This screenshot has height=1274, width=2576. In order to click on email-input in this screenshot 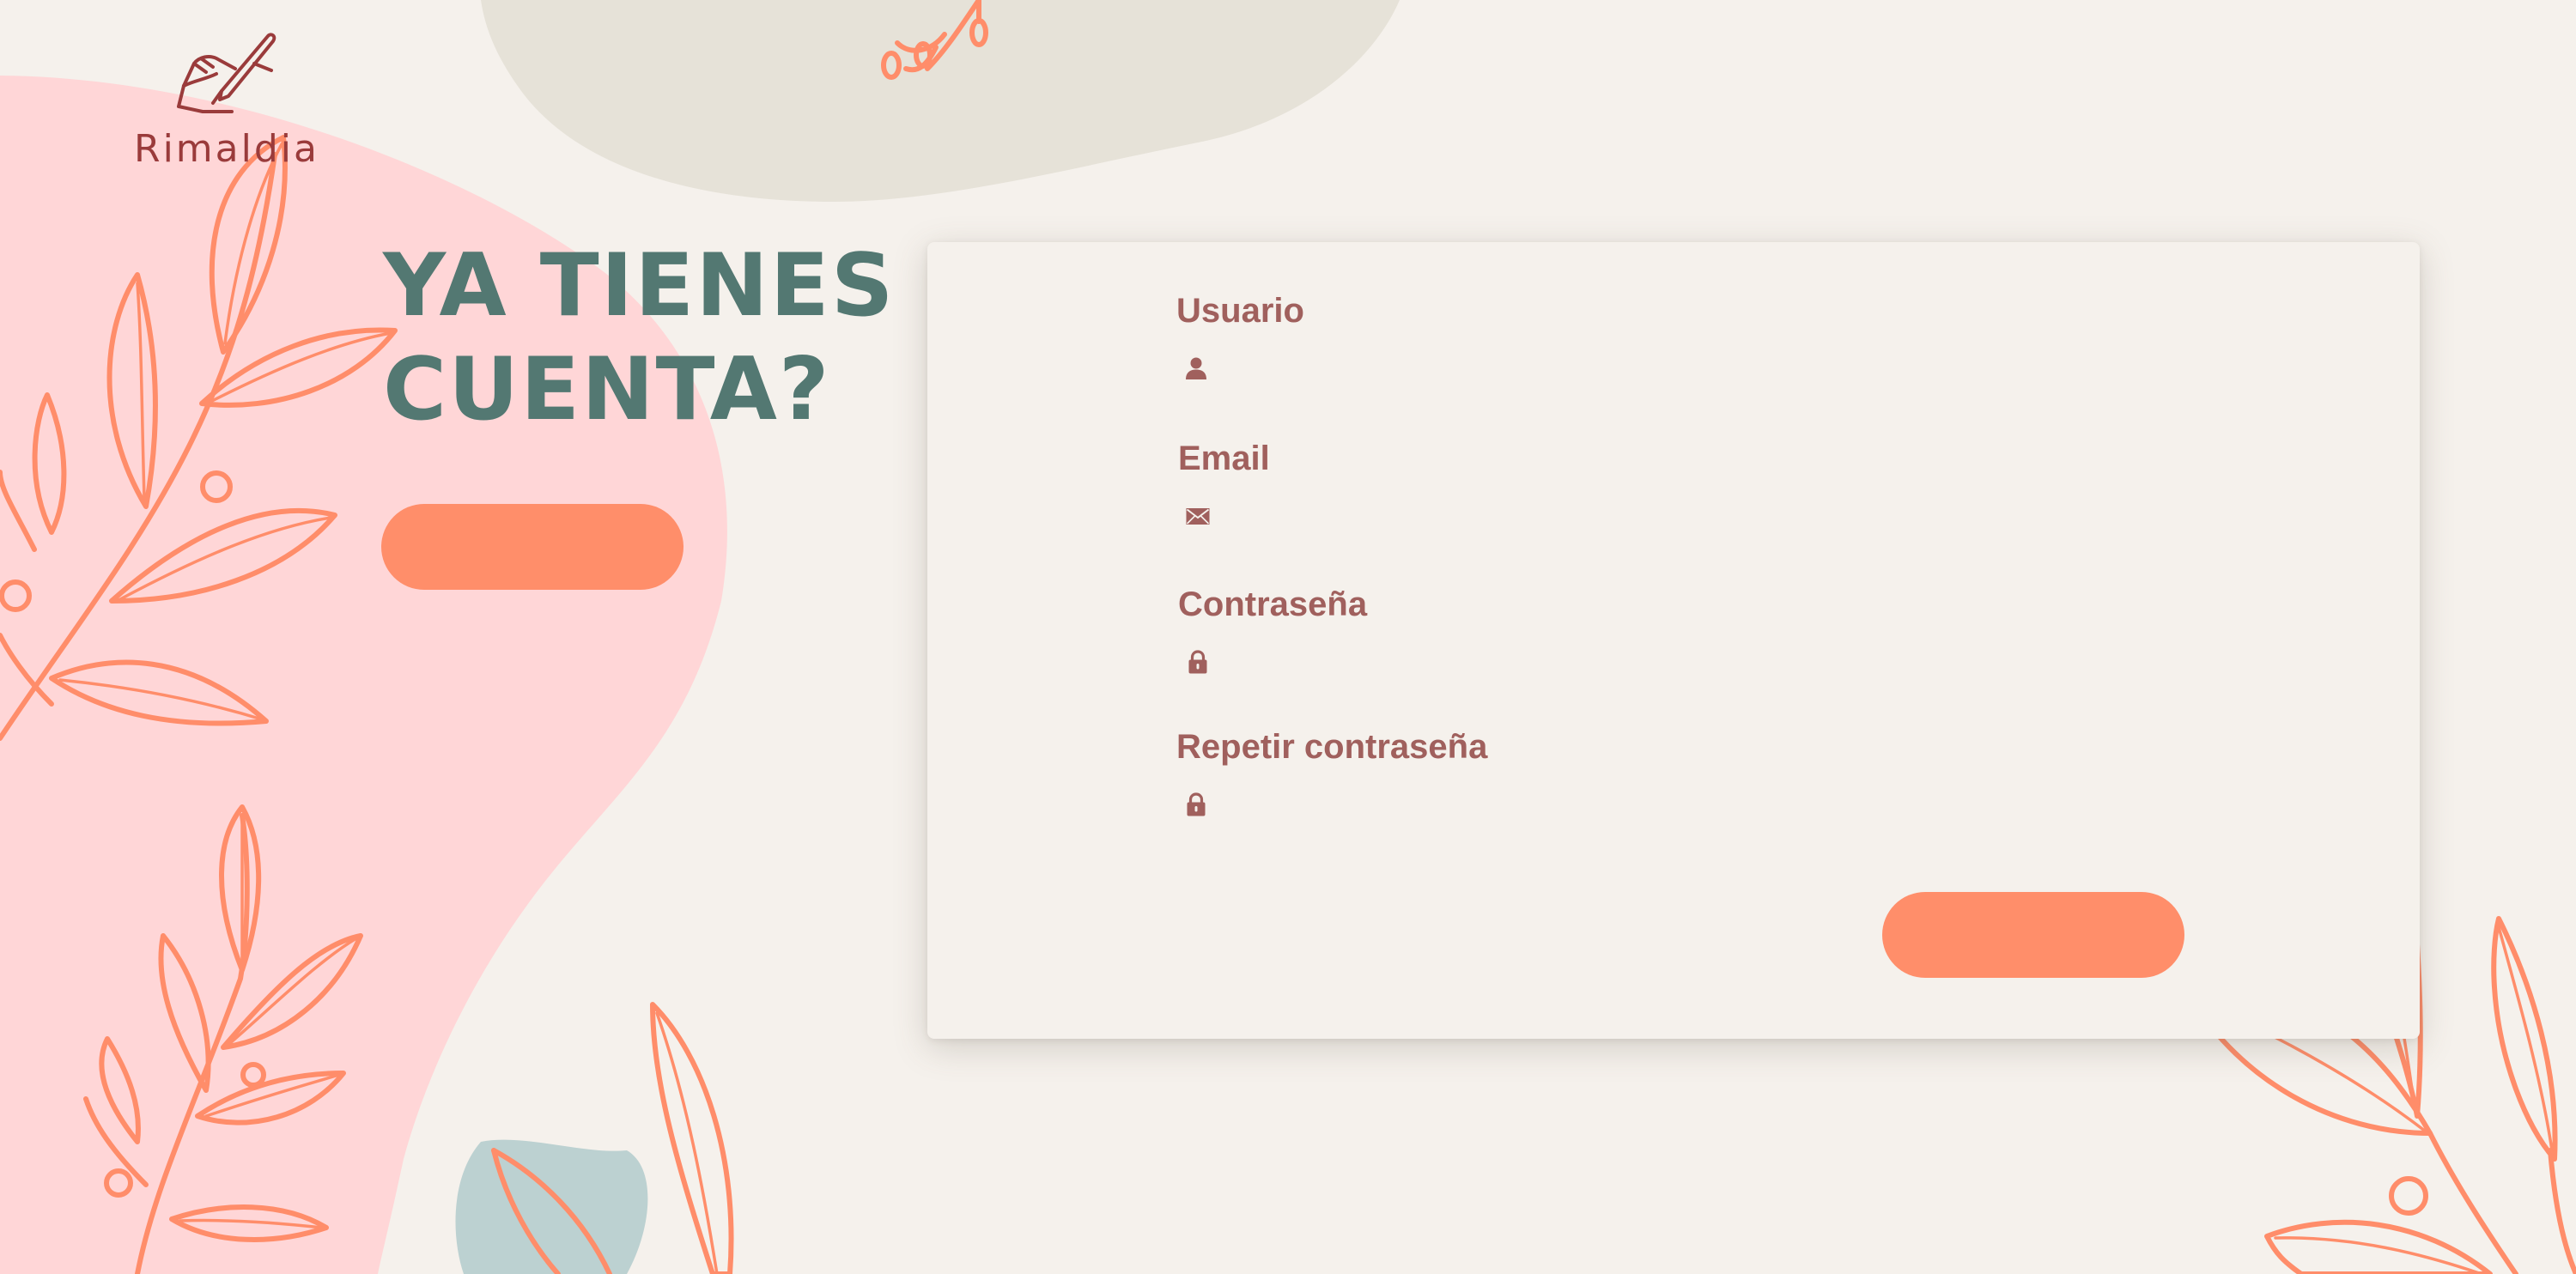, I will do `click(1583, 517)`.